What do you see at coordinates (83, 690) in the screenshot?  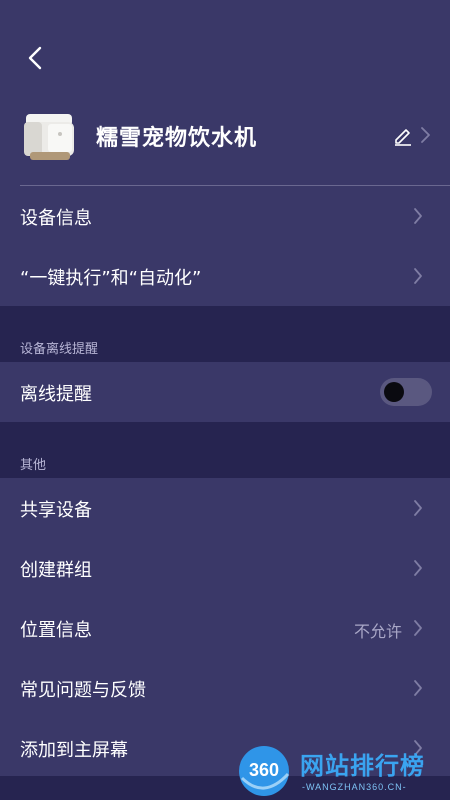 I see `row-label: 常见问题与反馈` at bounding box center [83, 690].